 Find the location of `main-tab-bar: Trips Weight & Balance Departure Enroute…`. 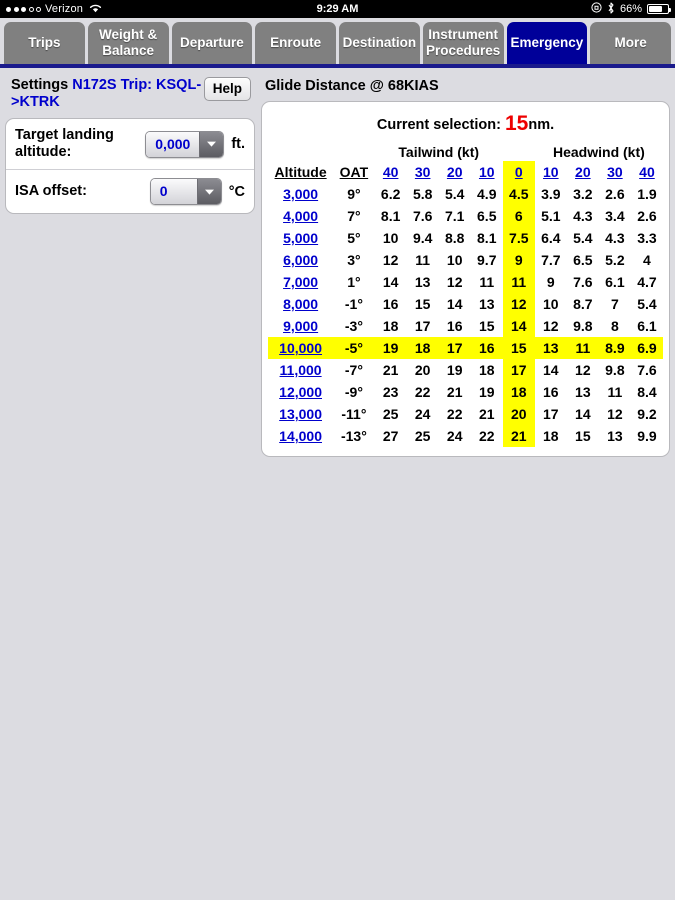

main-tab-bar: Trips Weight & Balance Departure Enroute… is located at coordinates (337, 41).